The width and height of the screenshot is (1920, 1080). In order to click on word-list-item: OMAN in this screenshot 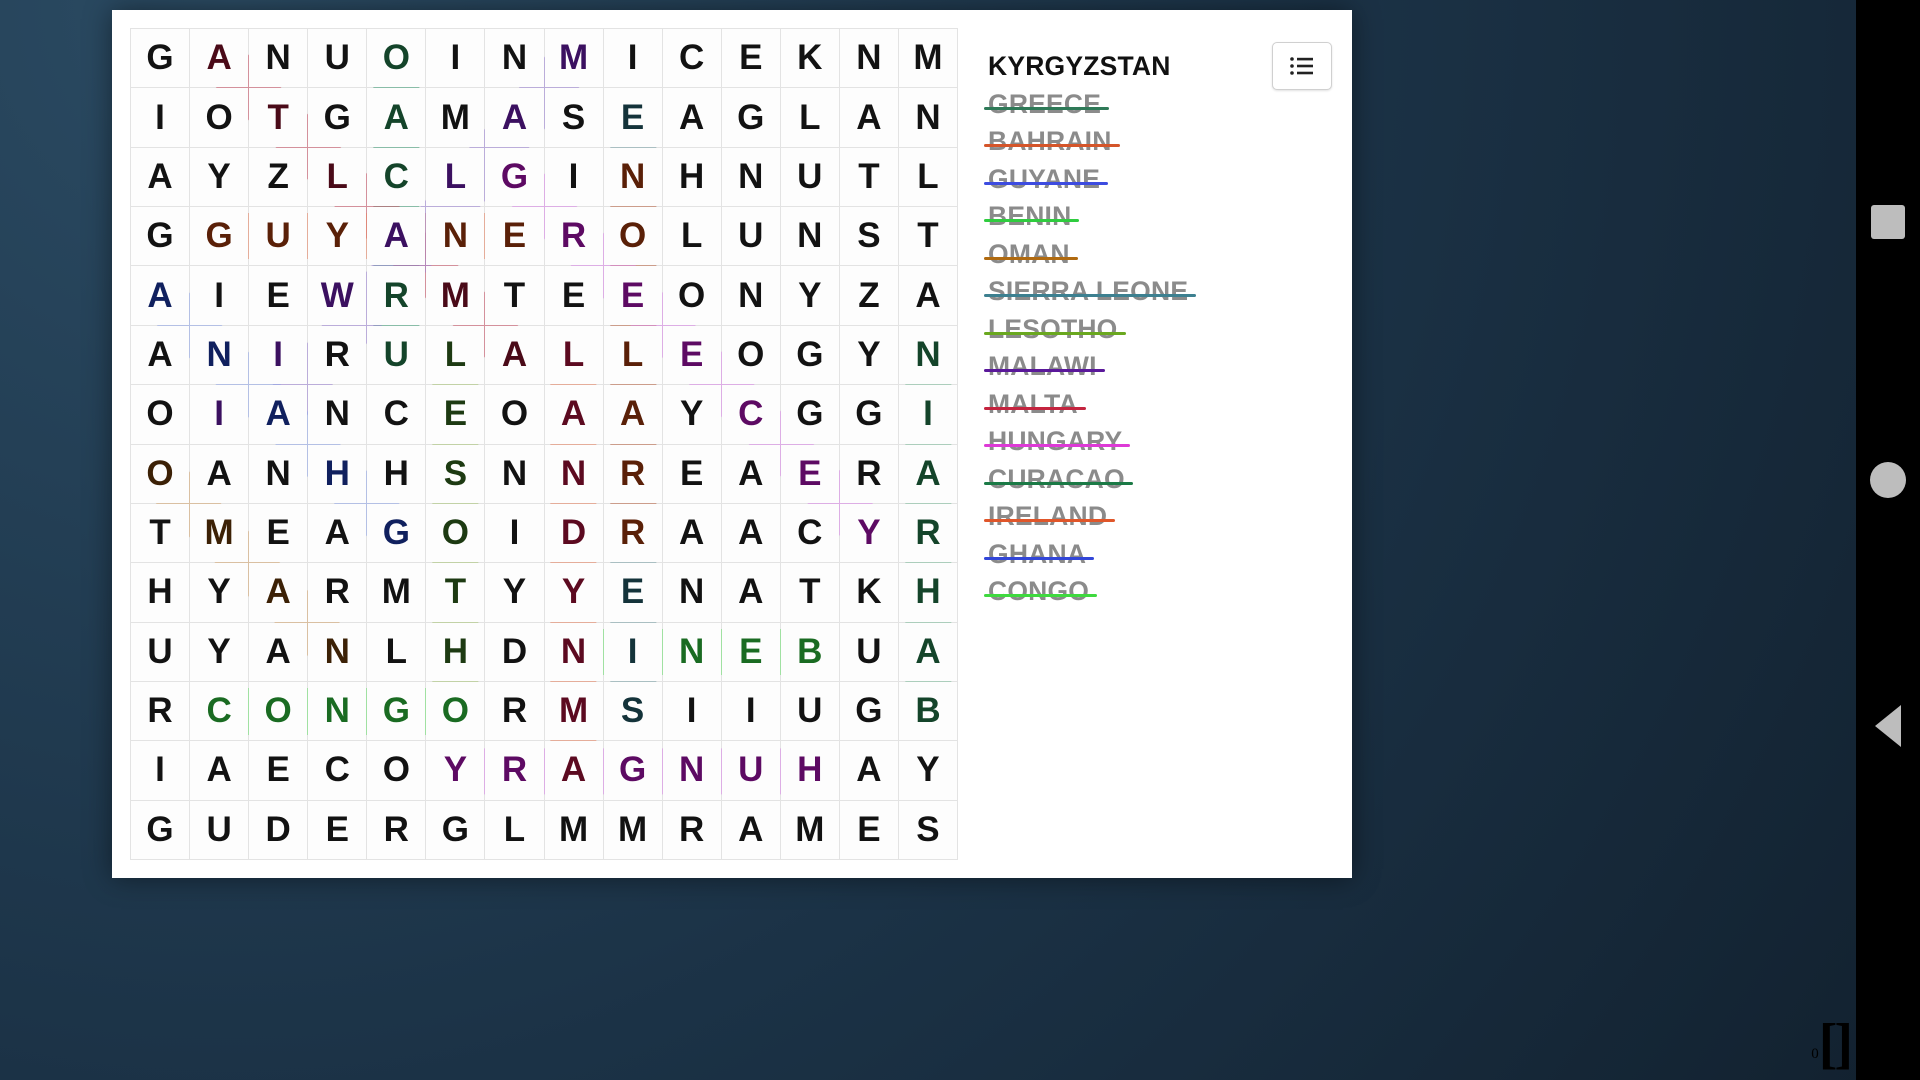, I will do `click(1136, 255)`.